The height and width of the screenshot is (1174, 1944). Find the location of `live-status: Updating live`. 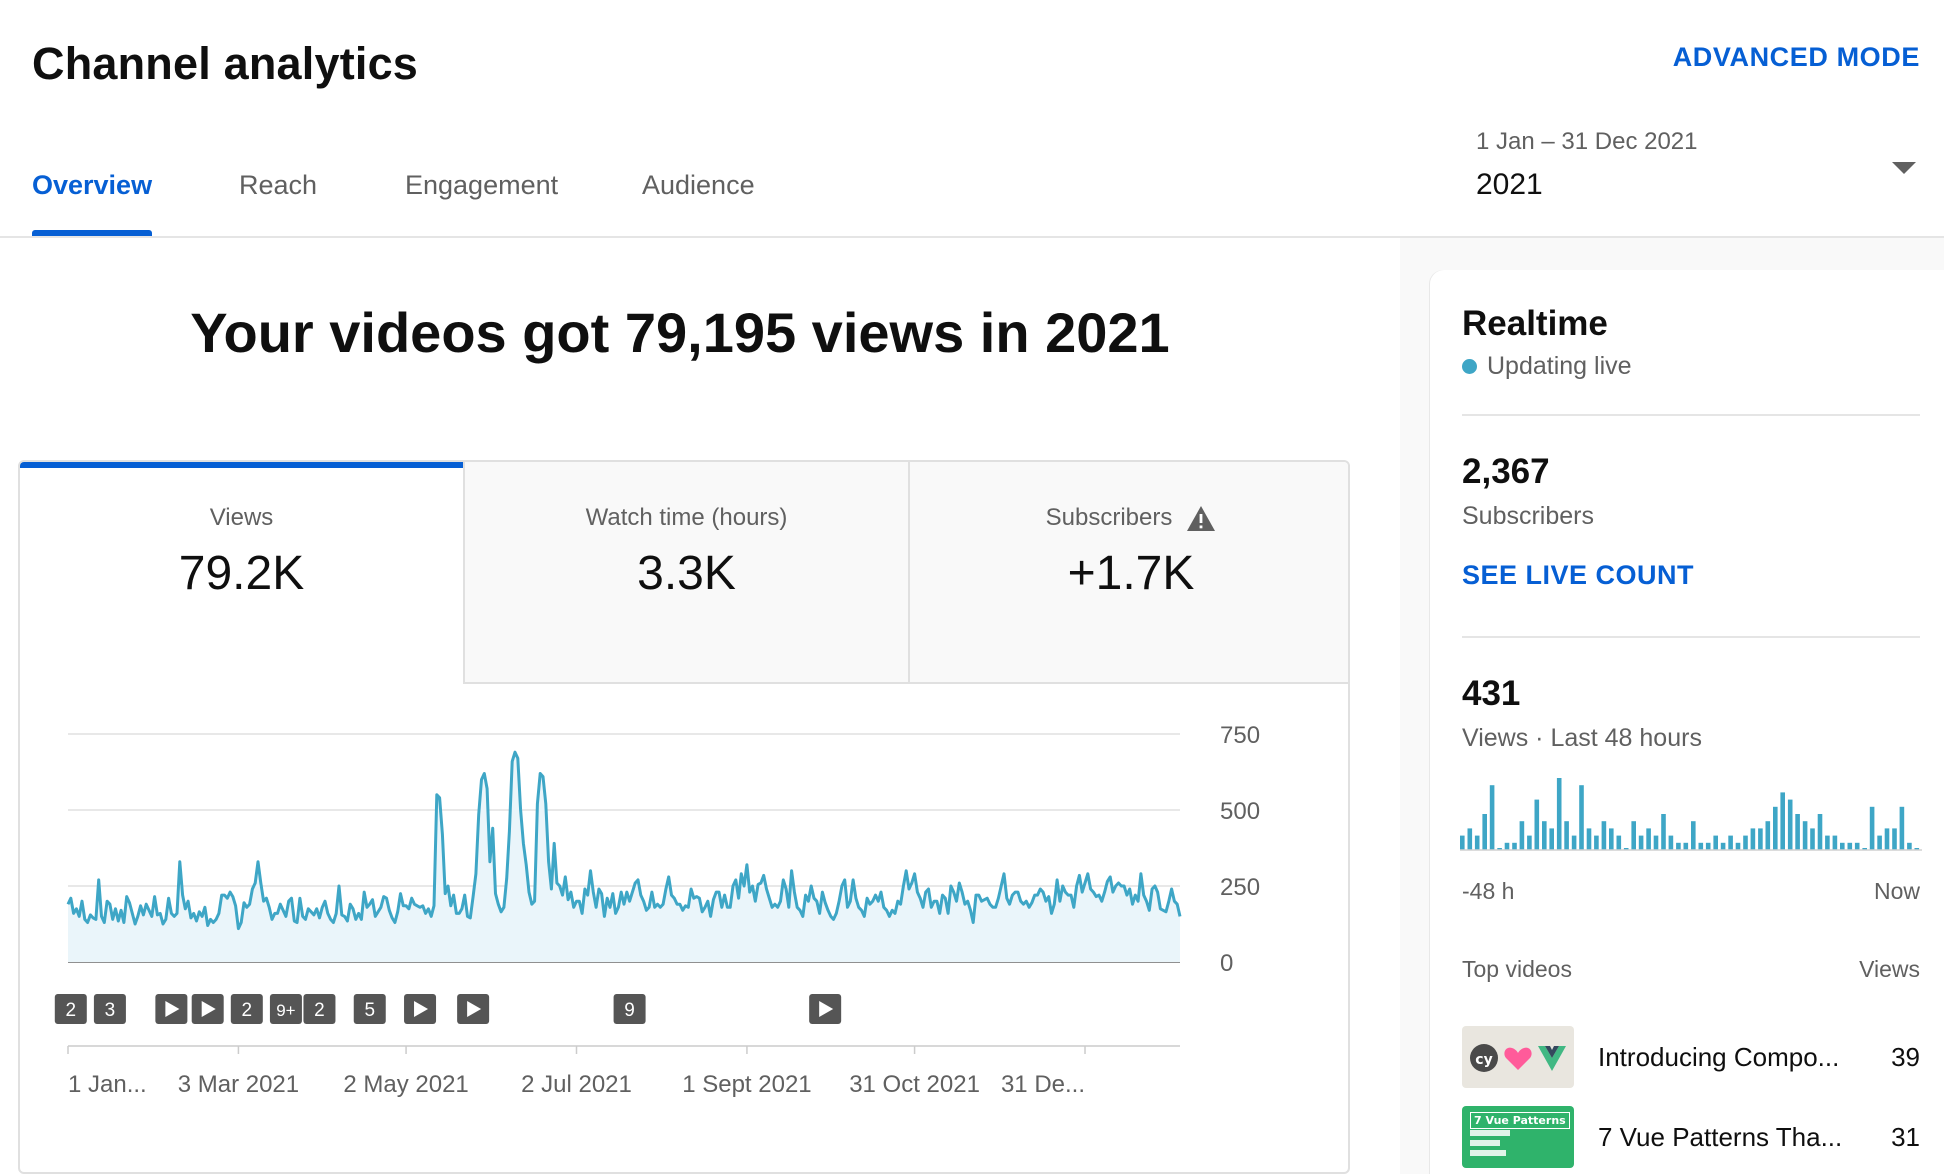

live-status: Updating live is located at coordinates (1547, 366).